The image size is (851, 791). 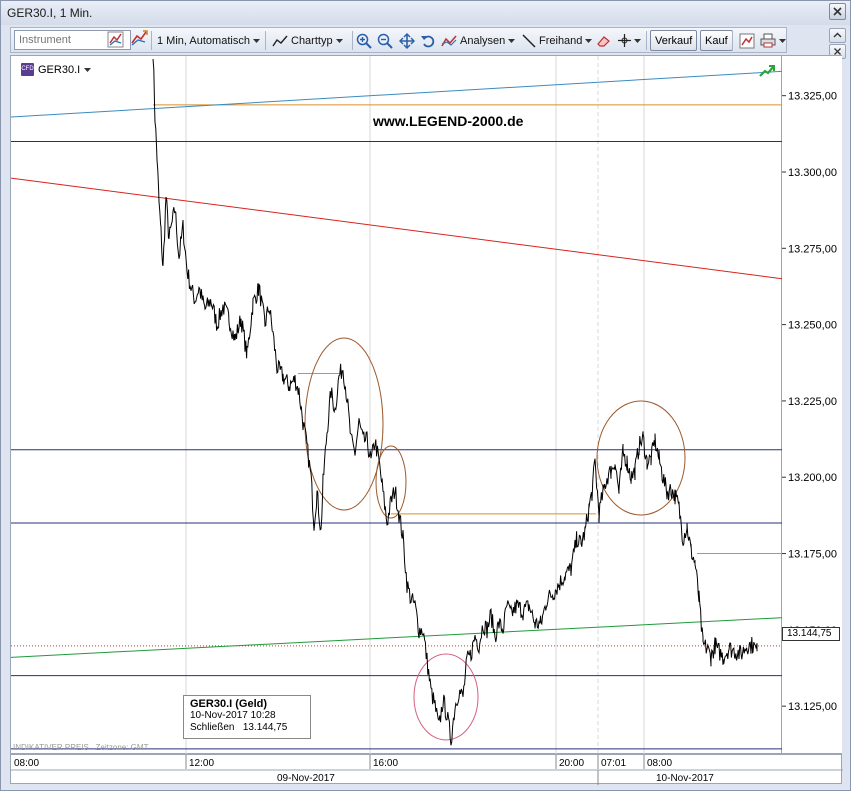 What do you see at coordinates (212, 727) in the screenshot?
I see `infobox-close-label: Schließen` at bounding box center [212, 727].